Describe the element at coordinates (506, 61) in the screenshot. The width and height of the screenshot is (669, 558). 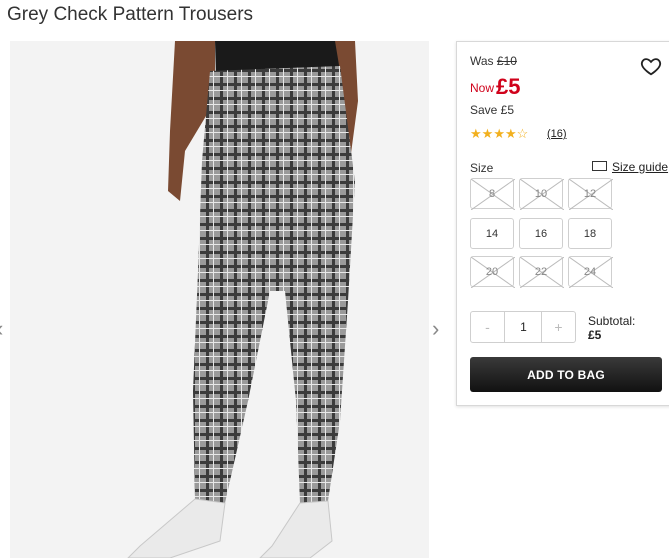
I see `was-price-value: £10` at that location.